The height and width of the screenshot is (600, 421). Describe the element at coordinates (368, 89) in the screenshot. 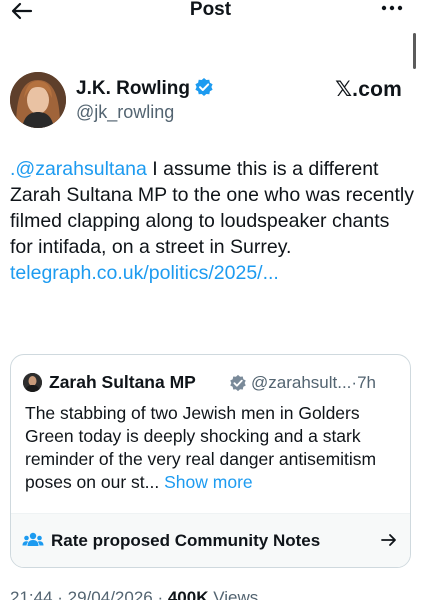

I see `x-logo: 𝕏.com` at that location.